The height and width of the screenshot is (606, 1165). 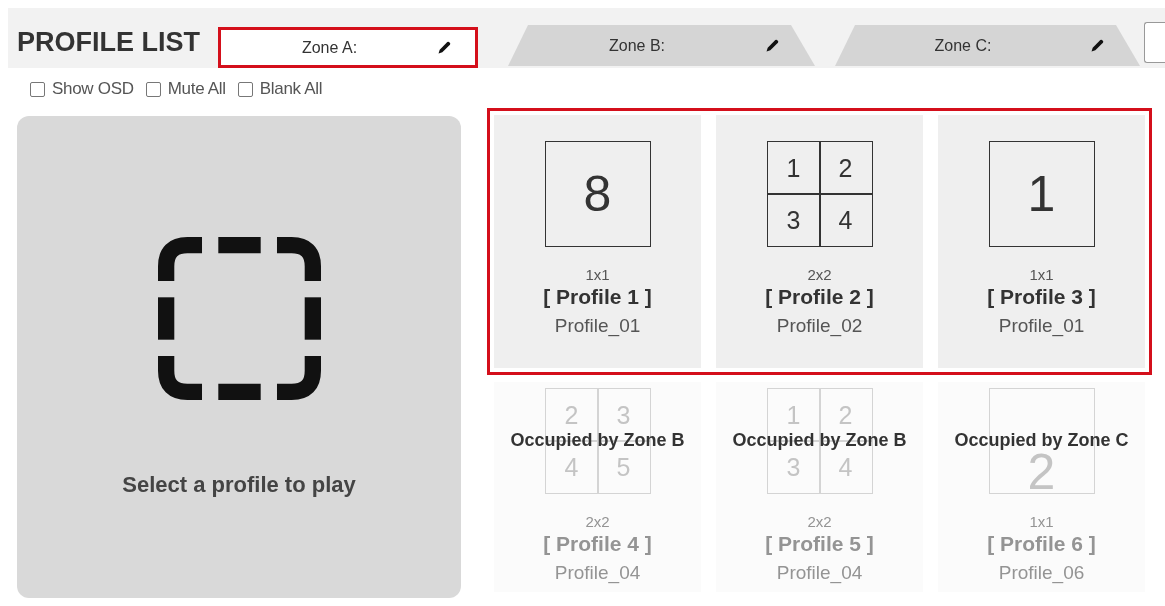 I want to click on zone-tab: Zone C:, so click(x=987, y=45).